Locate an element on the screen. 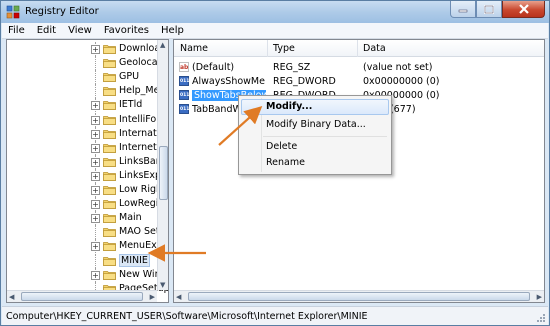  list-item: ab (Default) REG_SZ (value not set) is located at coordinates (359, 67).